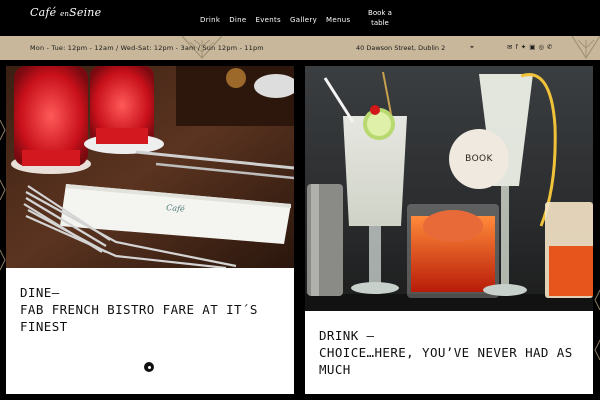  Describe the element at coordinates (43, 12) in the screenshot. I see `logo-text-main: Café` at that location.